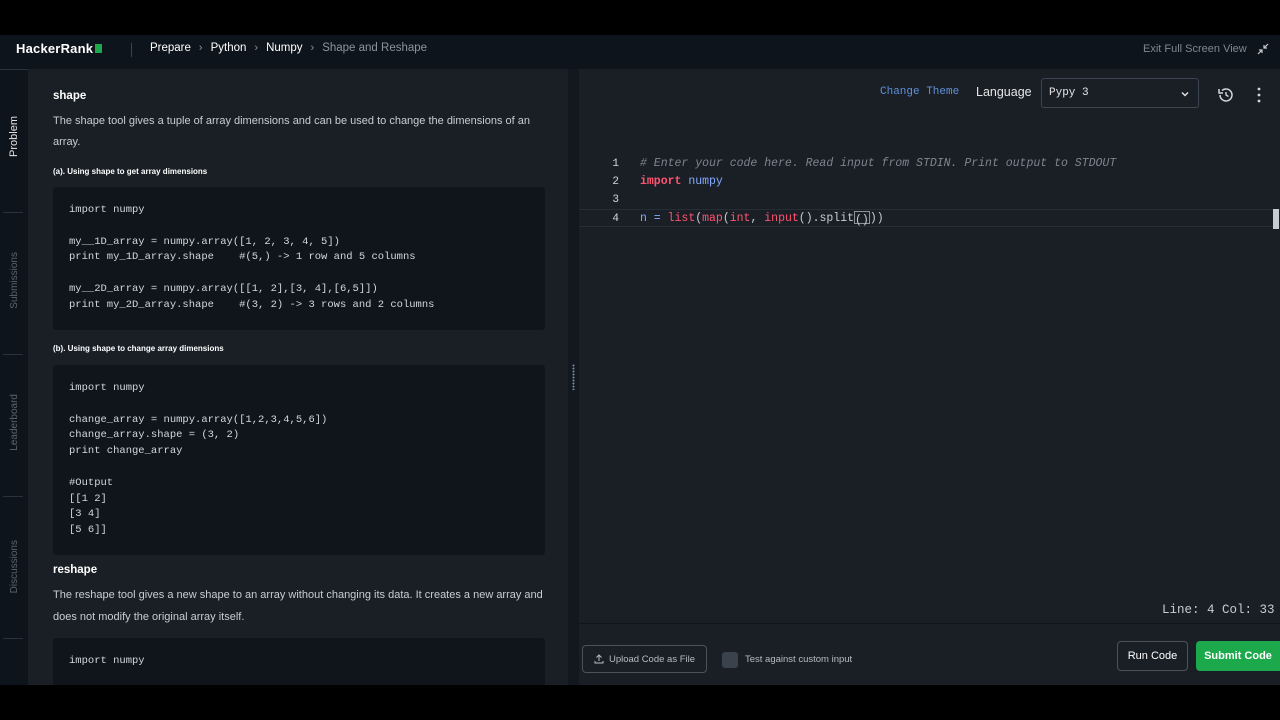 Image resolution: width=1280 pixels, height=720 pixels. I want to click on keyword-import: import, so click(661, 181).